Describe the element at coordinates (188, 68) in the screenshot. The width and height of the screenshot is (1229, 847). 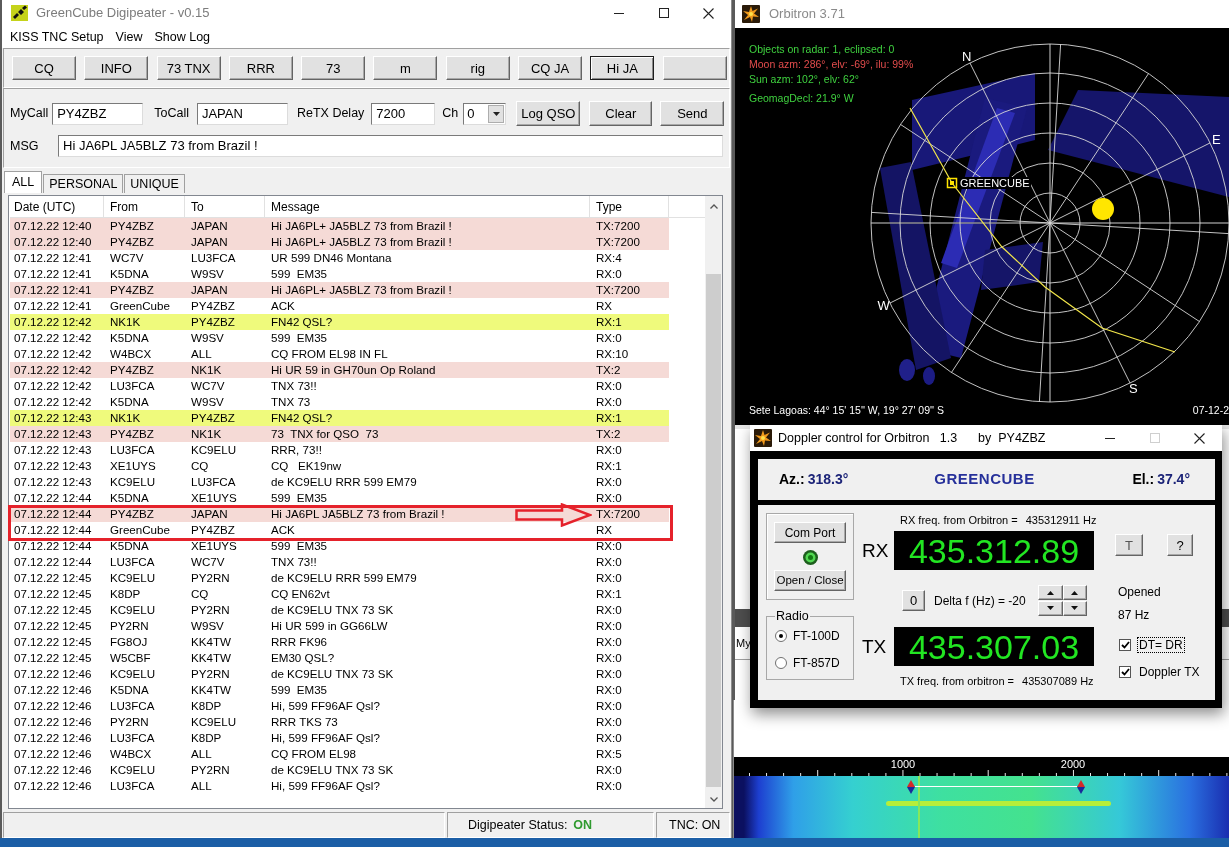
I see `macro-button: 73 TNX` at that location.